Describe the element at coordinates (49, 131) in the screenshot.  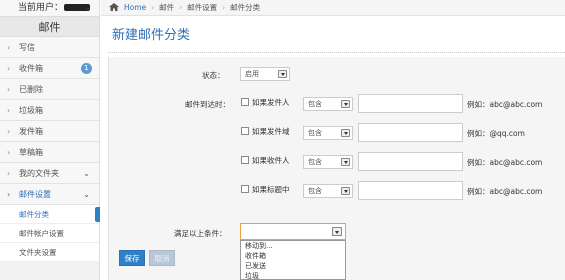
I see `sidebar-item-outbox: › 发件箱` at that location.